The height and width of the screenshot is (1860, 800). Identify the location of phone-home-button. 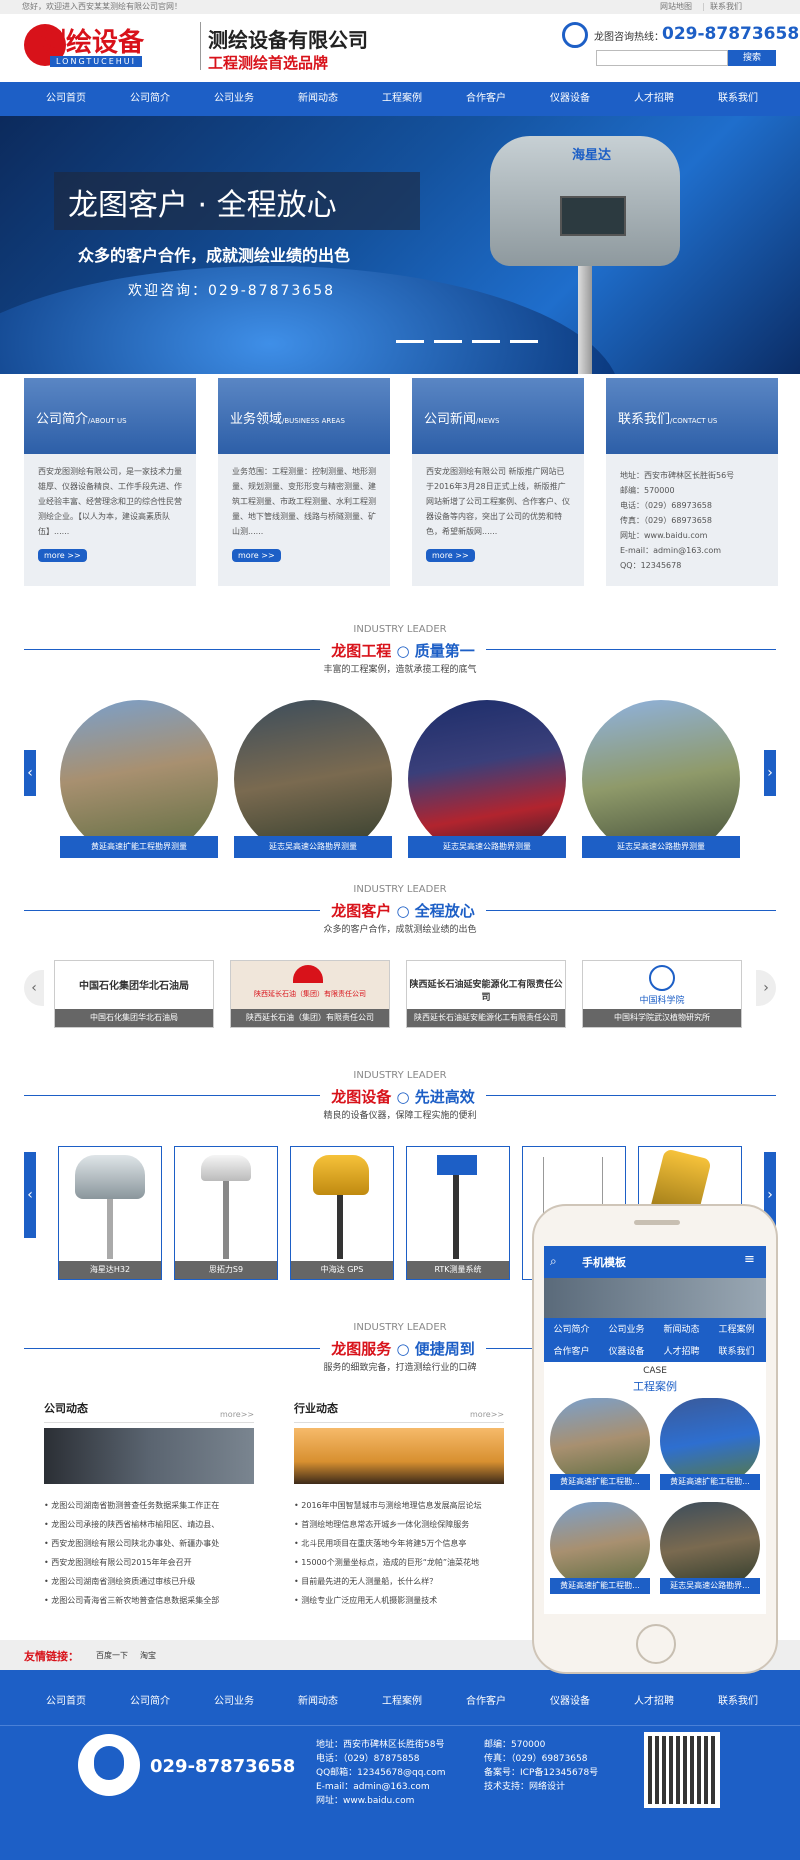
(656, 1644).